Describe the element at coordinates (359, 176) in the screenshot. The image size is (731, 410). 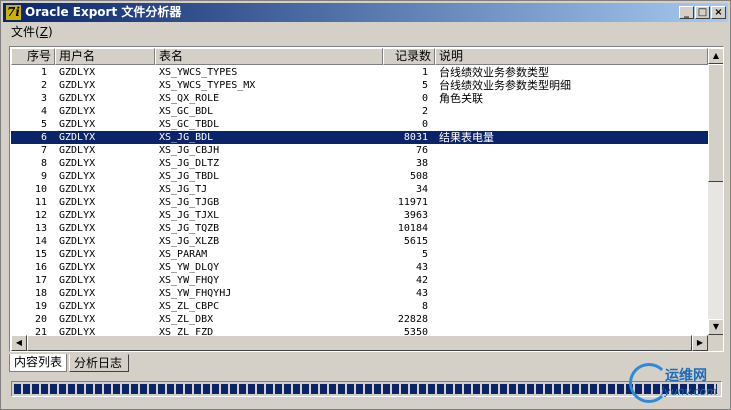
I see `table-row: 9 GZDLYX XS_JG_TBDL 508` at that location.